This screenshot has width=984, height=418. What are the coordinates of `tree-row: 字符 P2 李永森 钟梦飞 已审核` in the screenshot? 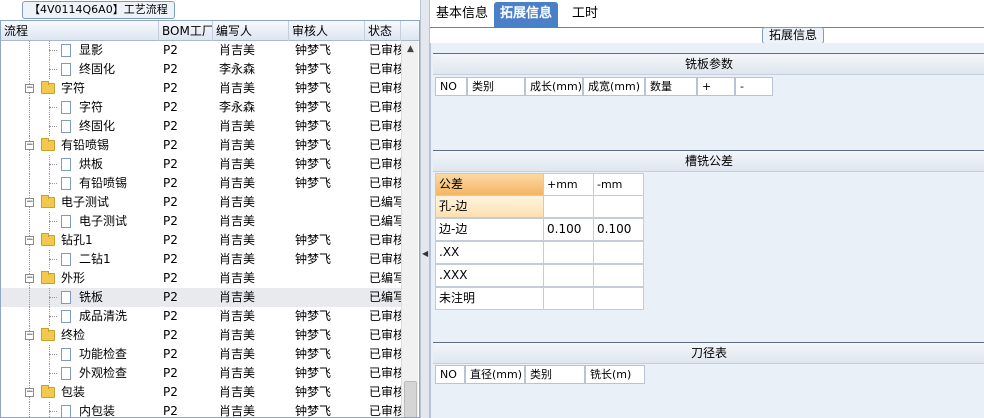 It's located at (201, 107).